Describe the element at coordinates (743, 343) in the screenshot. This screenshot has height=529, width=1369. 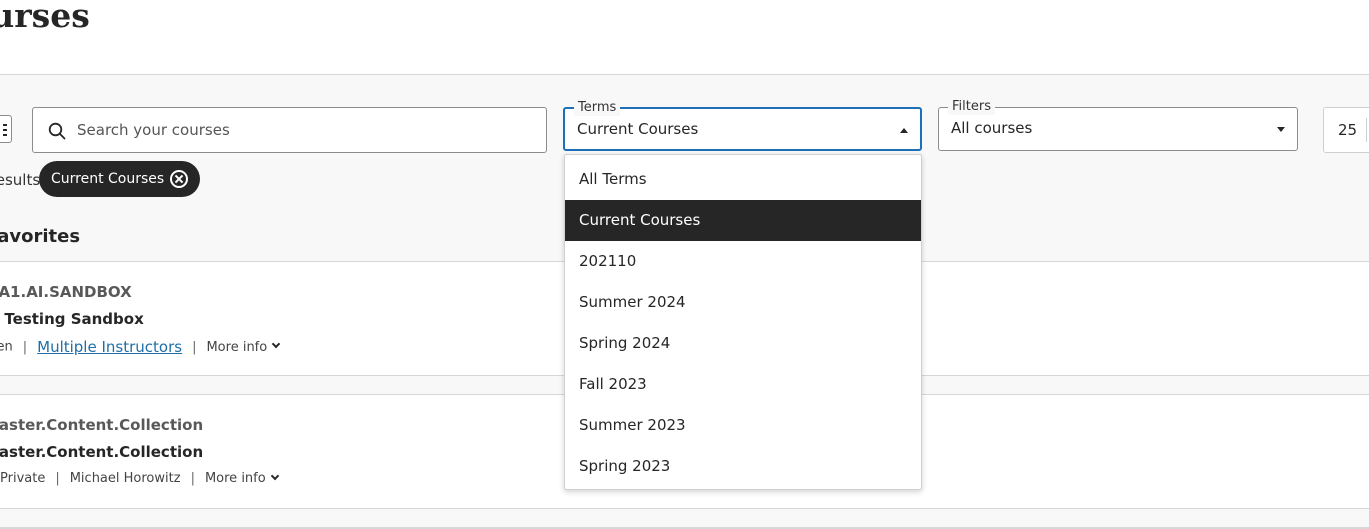
I see `terms-option: Spring 2024` at that location.